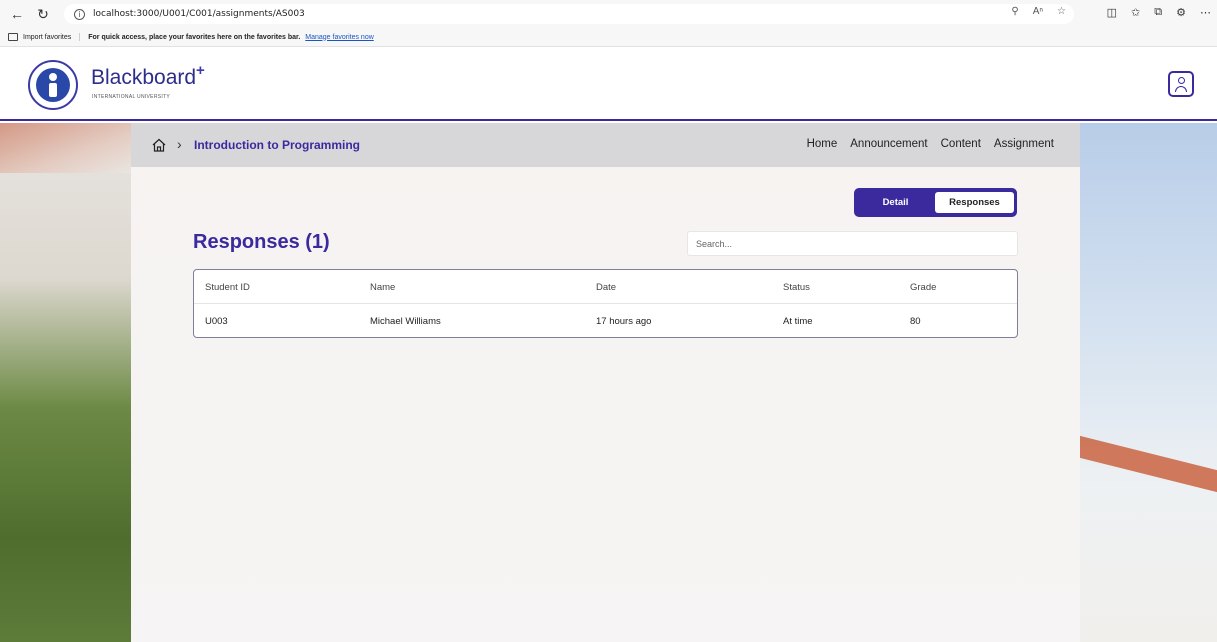  Describe the element at coordinates (961, 144) in the screenshot. I see `nav-content: Content` at that location.